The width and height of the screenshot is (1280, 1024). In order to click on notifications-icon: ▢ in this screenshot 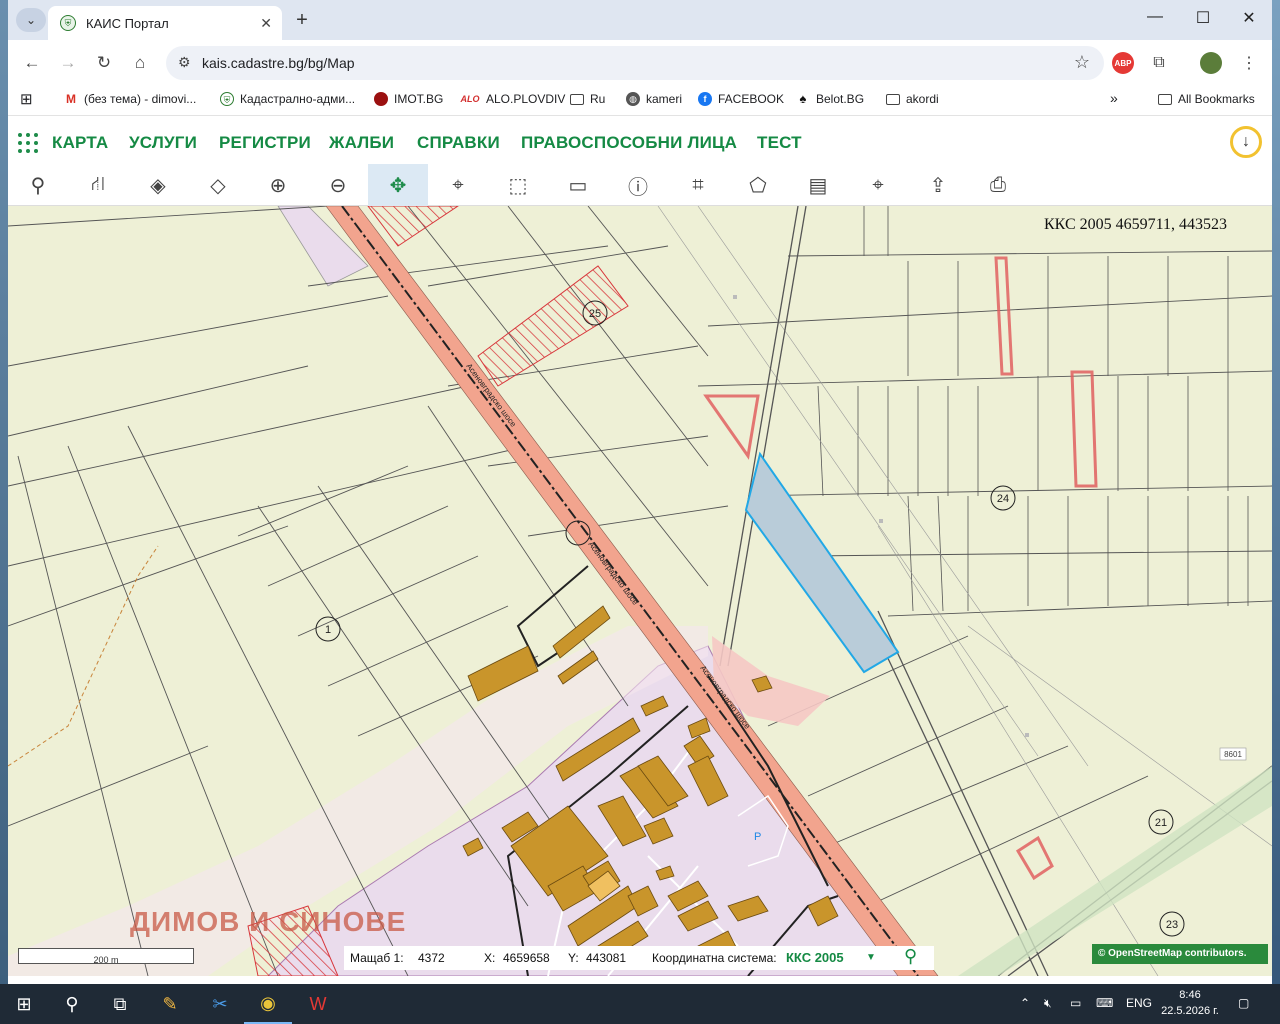, I will do `click(1243, 1003)`.